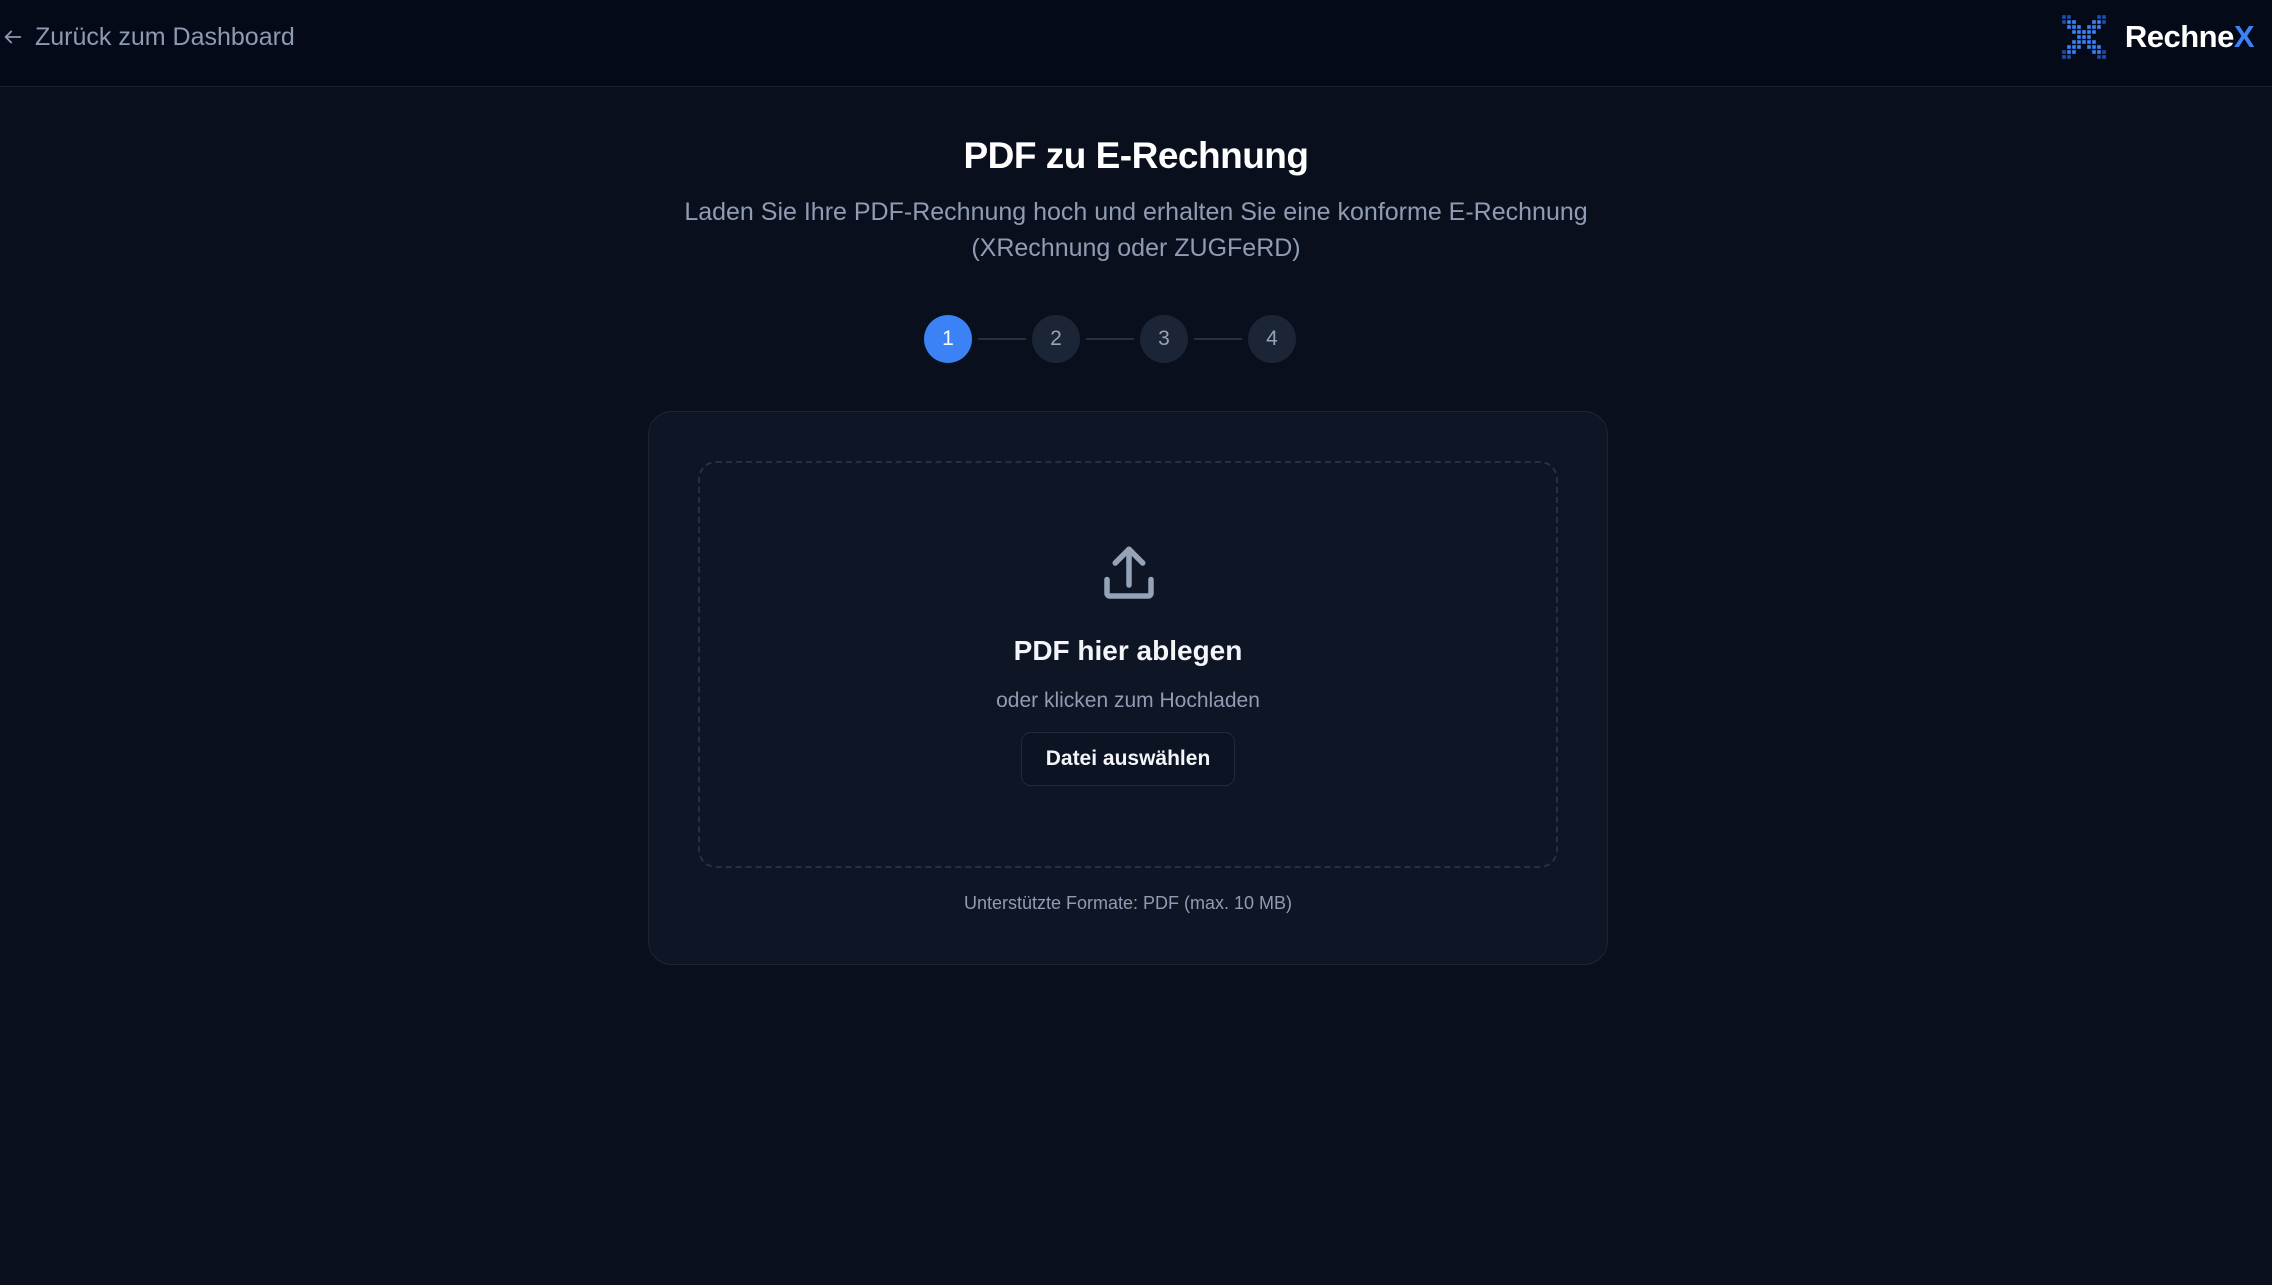  Describe the element at coordinates (1128, 903) in the screenshot. I see `supported-formats-note: Unterstützte Formate: PDF (max. 10 MB)` at that location.